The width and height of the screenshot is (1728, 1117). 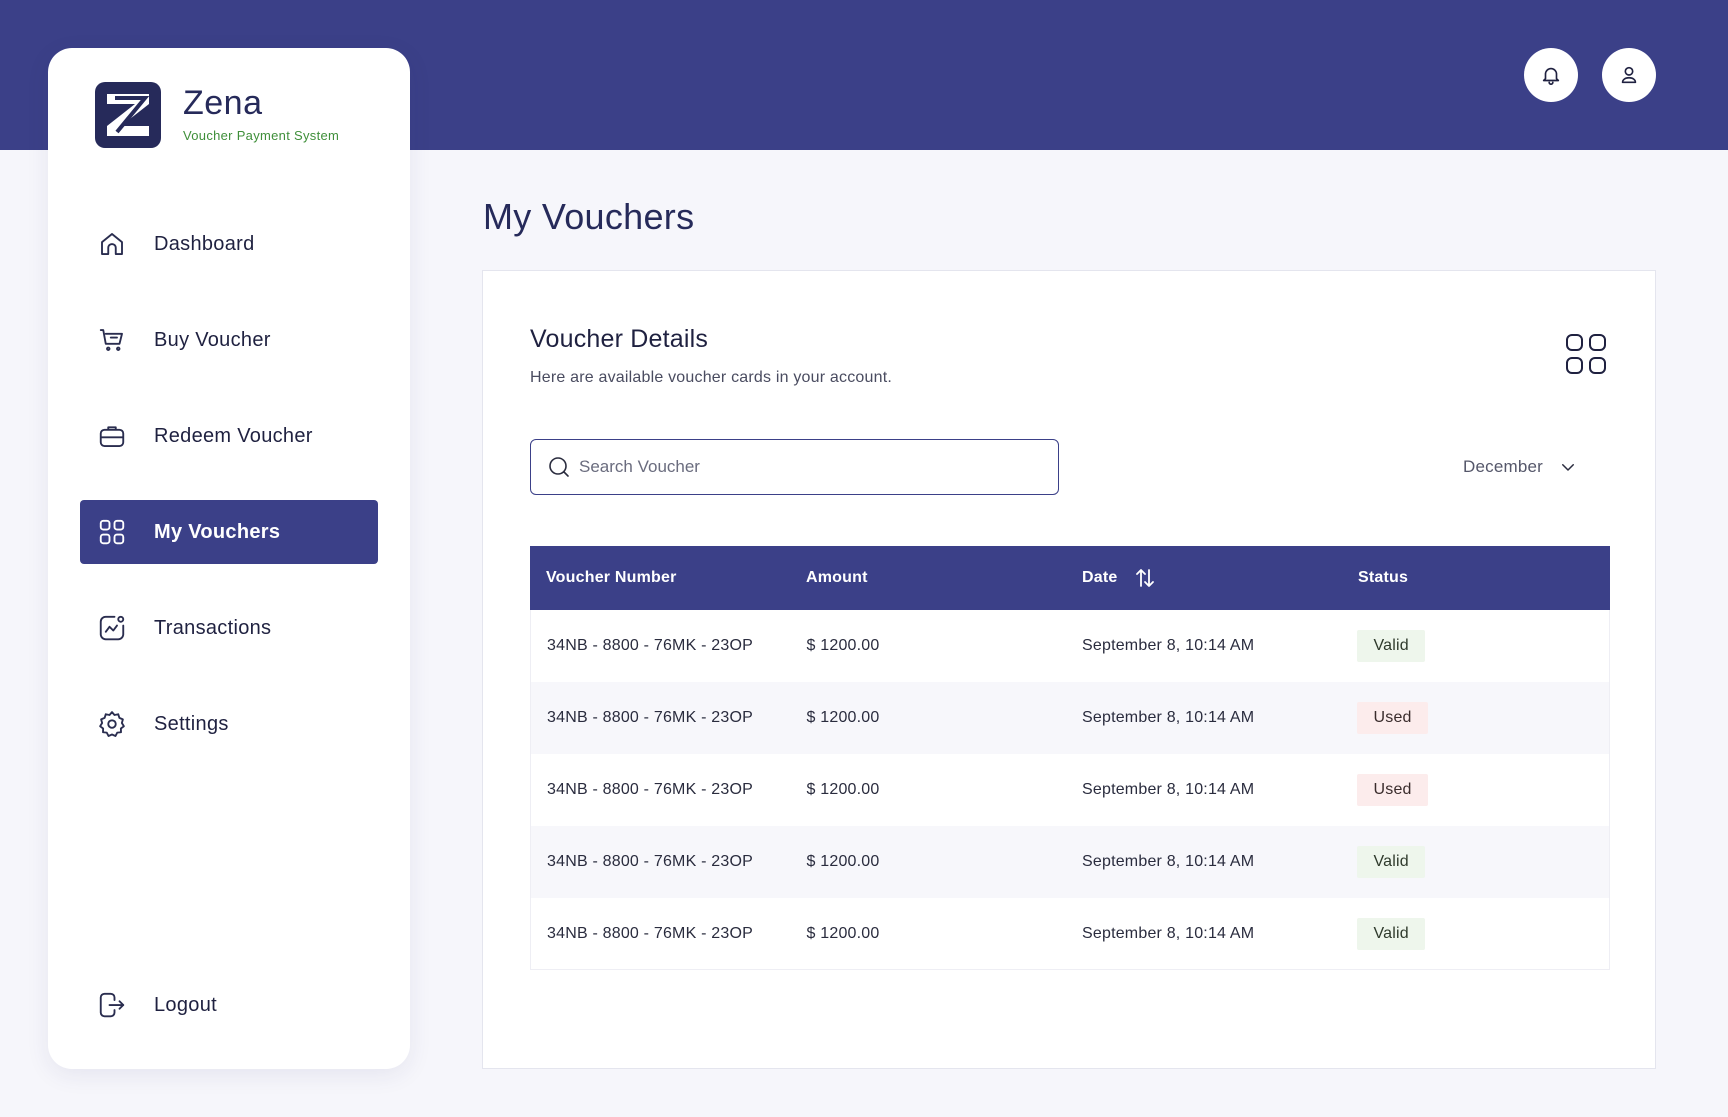 What do you see at coordinates (809, 467) in the screenshot?
I see `search-input` at bounding box center [809, 467].